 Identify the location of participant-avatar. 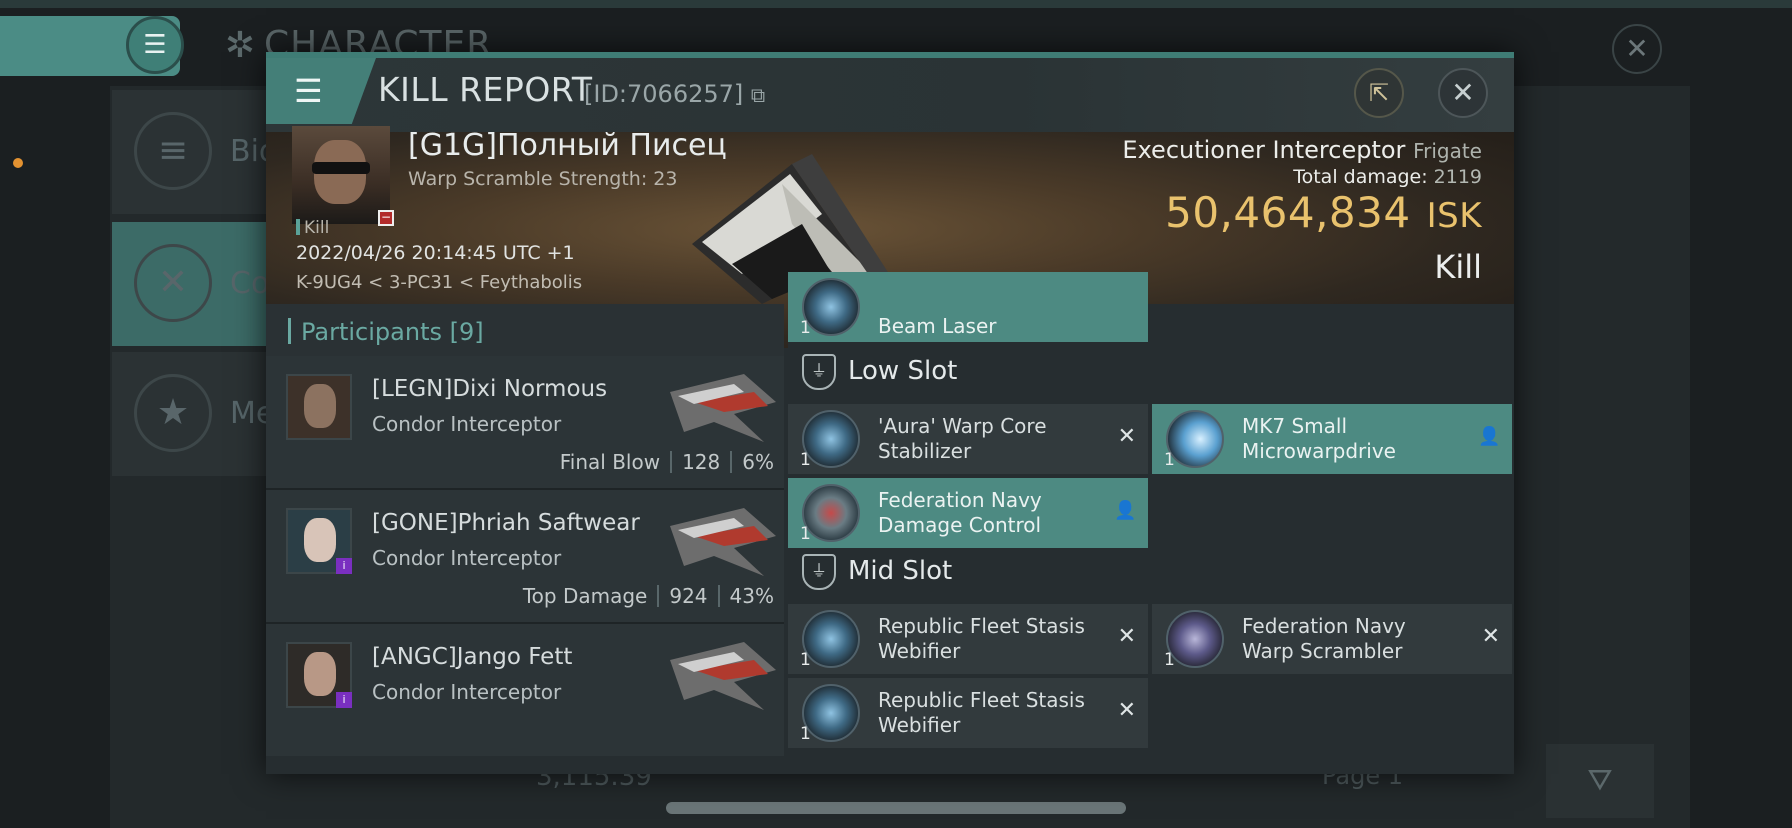
(319, 407).